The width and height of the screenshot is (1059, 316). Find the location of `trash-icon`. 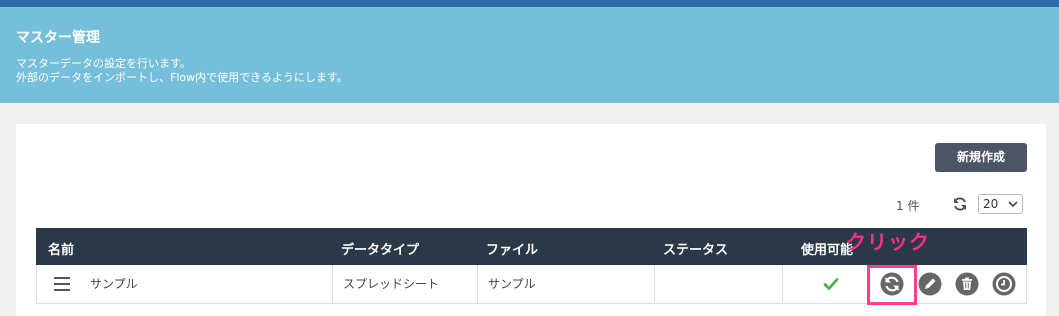

trash-icon is located at coordinates (967, 284).